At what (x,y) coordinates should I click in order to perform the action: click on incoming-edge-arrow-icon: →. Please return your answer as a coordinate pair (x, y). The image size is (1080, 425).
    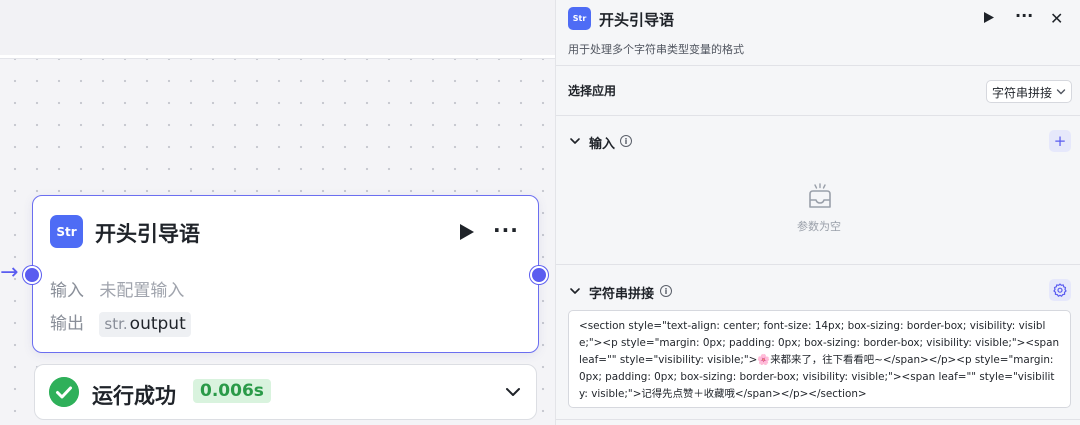
    Looking at the image, I should click on (9, 272).